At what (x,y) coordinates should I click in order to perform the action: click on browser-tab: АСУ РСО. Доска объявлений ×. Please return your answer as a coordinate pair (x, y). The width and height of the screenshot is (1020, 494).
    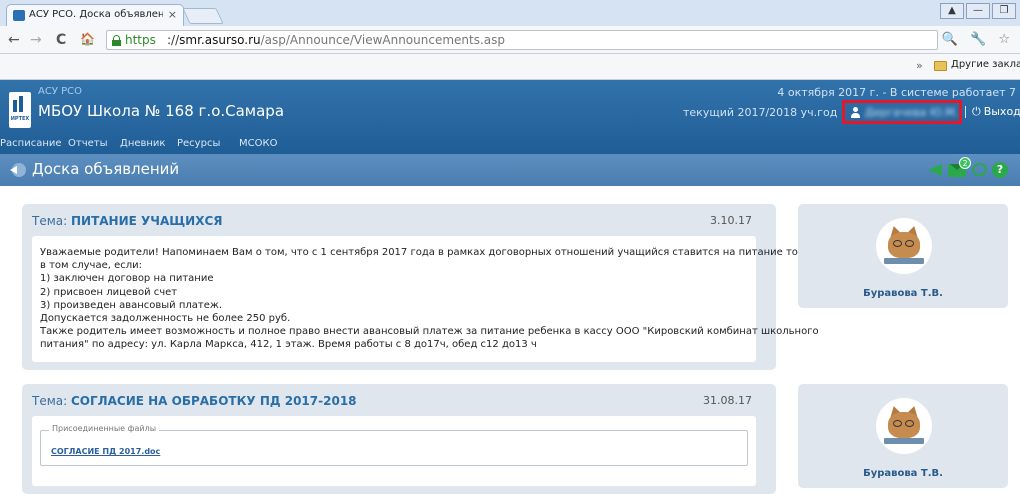
    Looking at the image, I should click on (95, 15).